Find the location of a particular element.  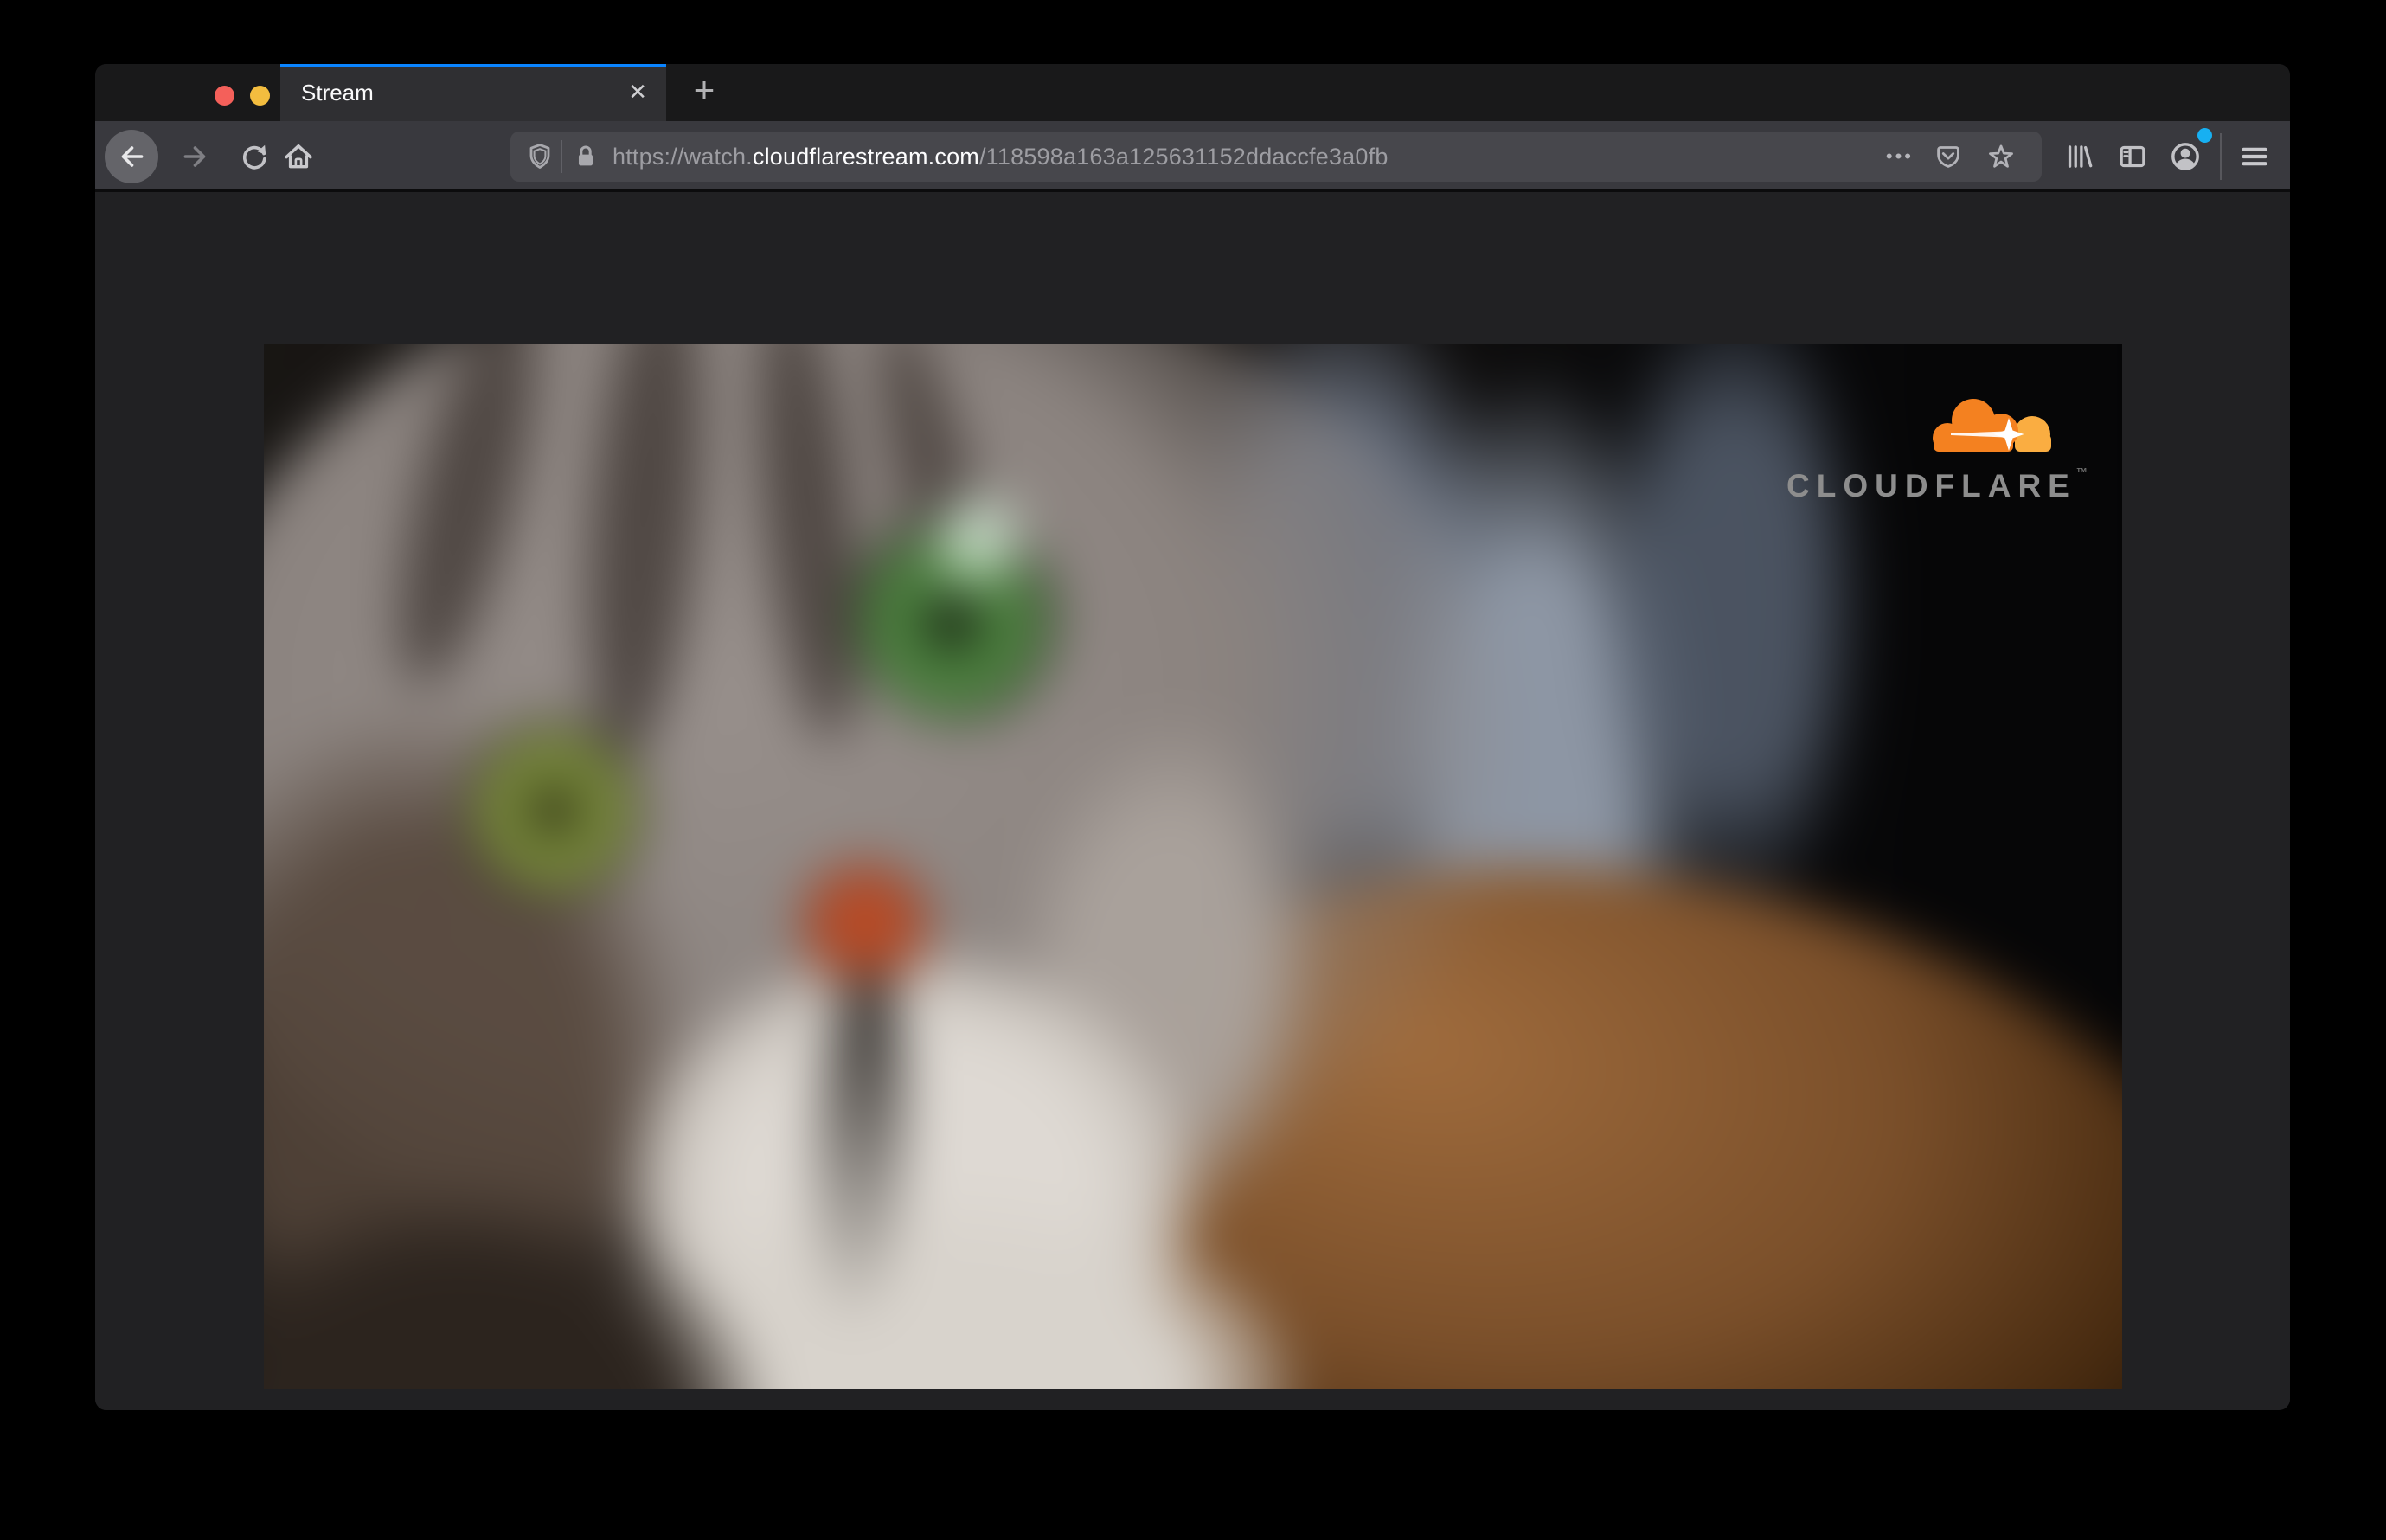

tracking-protection-shield-icon is located at coordinates (539, 156).